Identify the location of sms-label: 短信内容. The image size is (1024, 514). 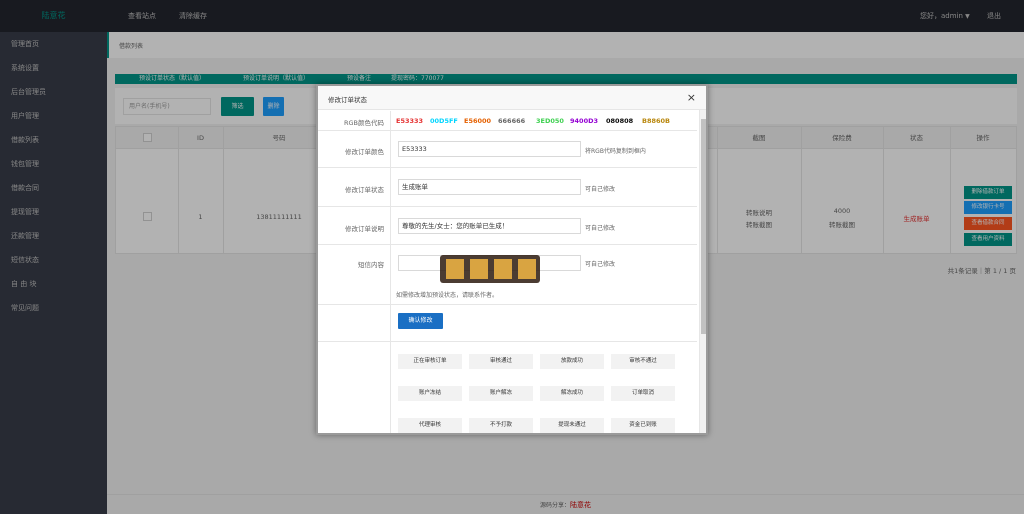
(371, 265).